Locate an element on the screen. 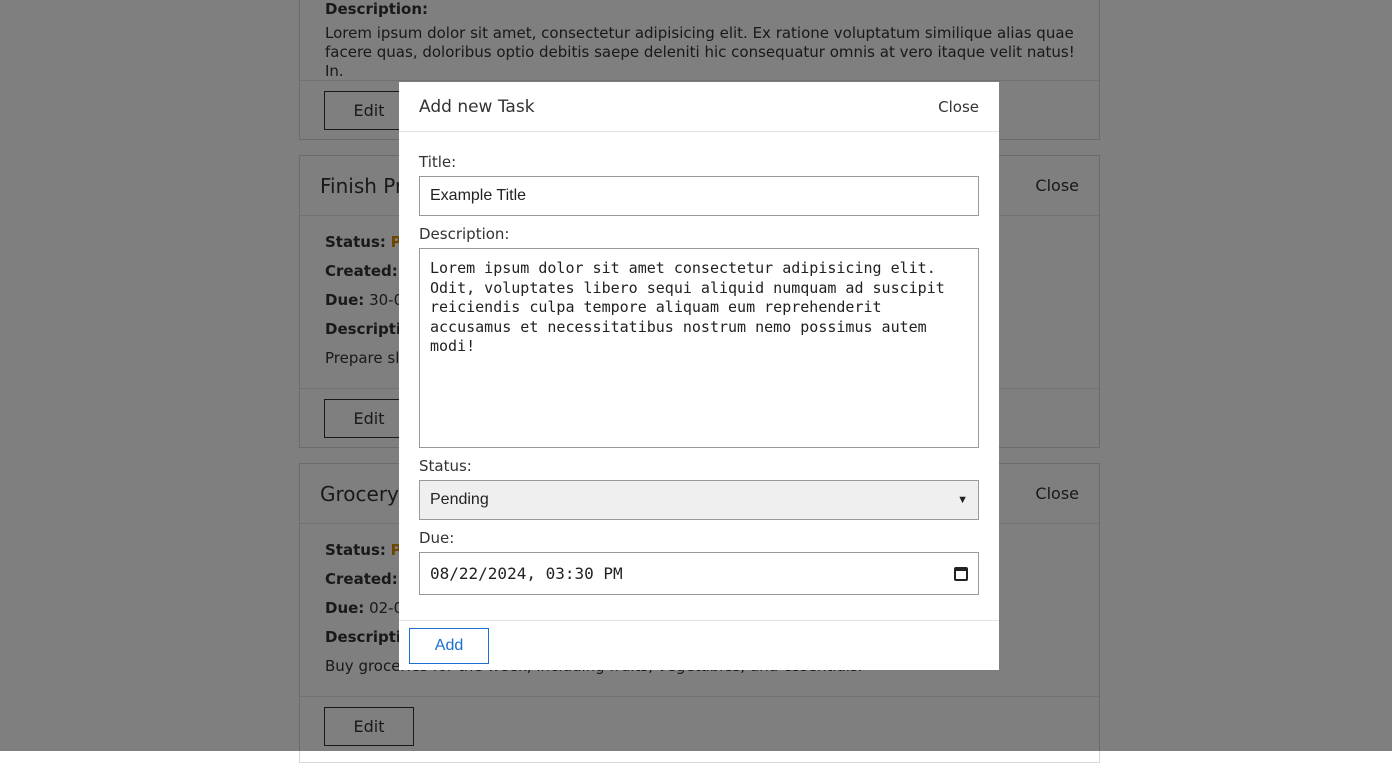  status-select-value: Pending is located at coordinates (459, 499).